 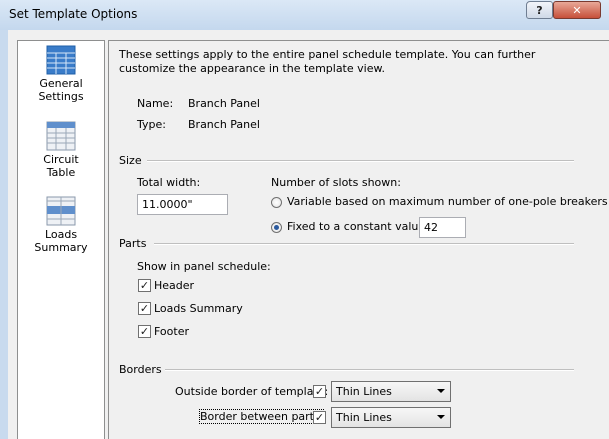 What do you see at coordinates (61, 83) in the screenshot?
I see `nav-label-line1: General` at bounding box center [61, 83].